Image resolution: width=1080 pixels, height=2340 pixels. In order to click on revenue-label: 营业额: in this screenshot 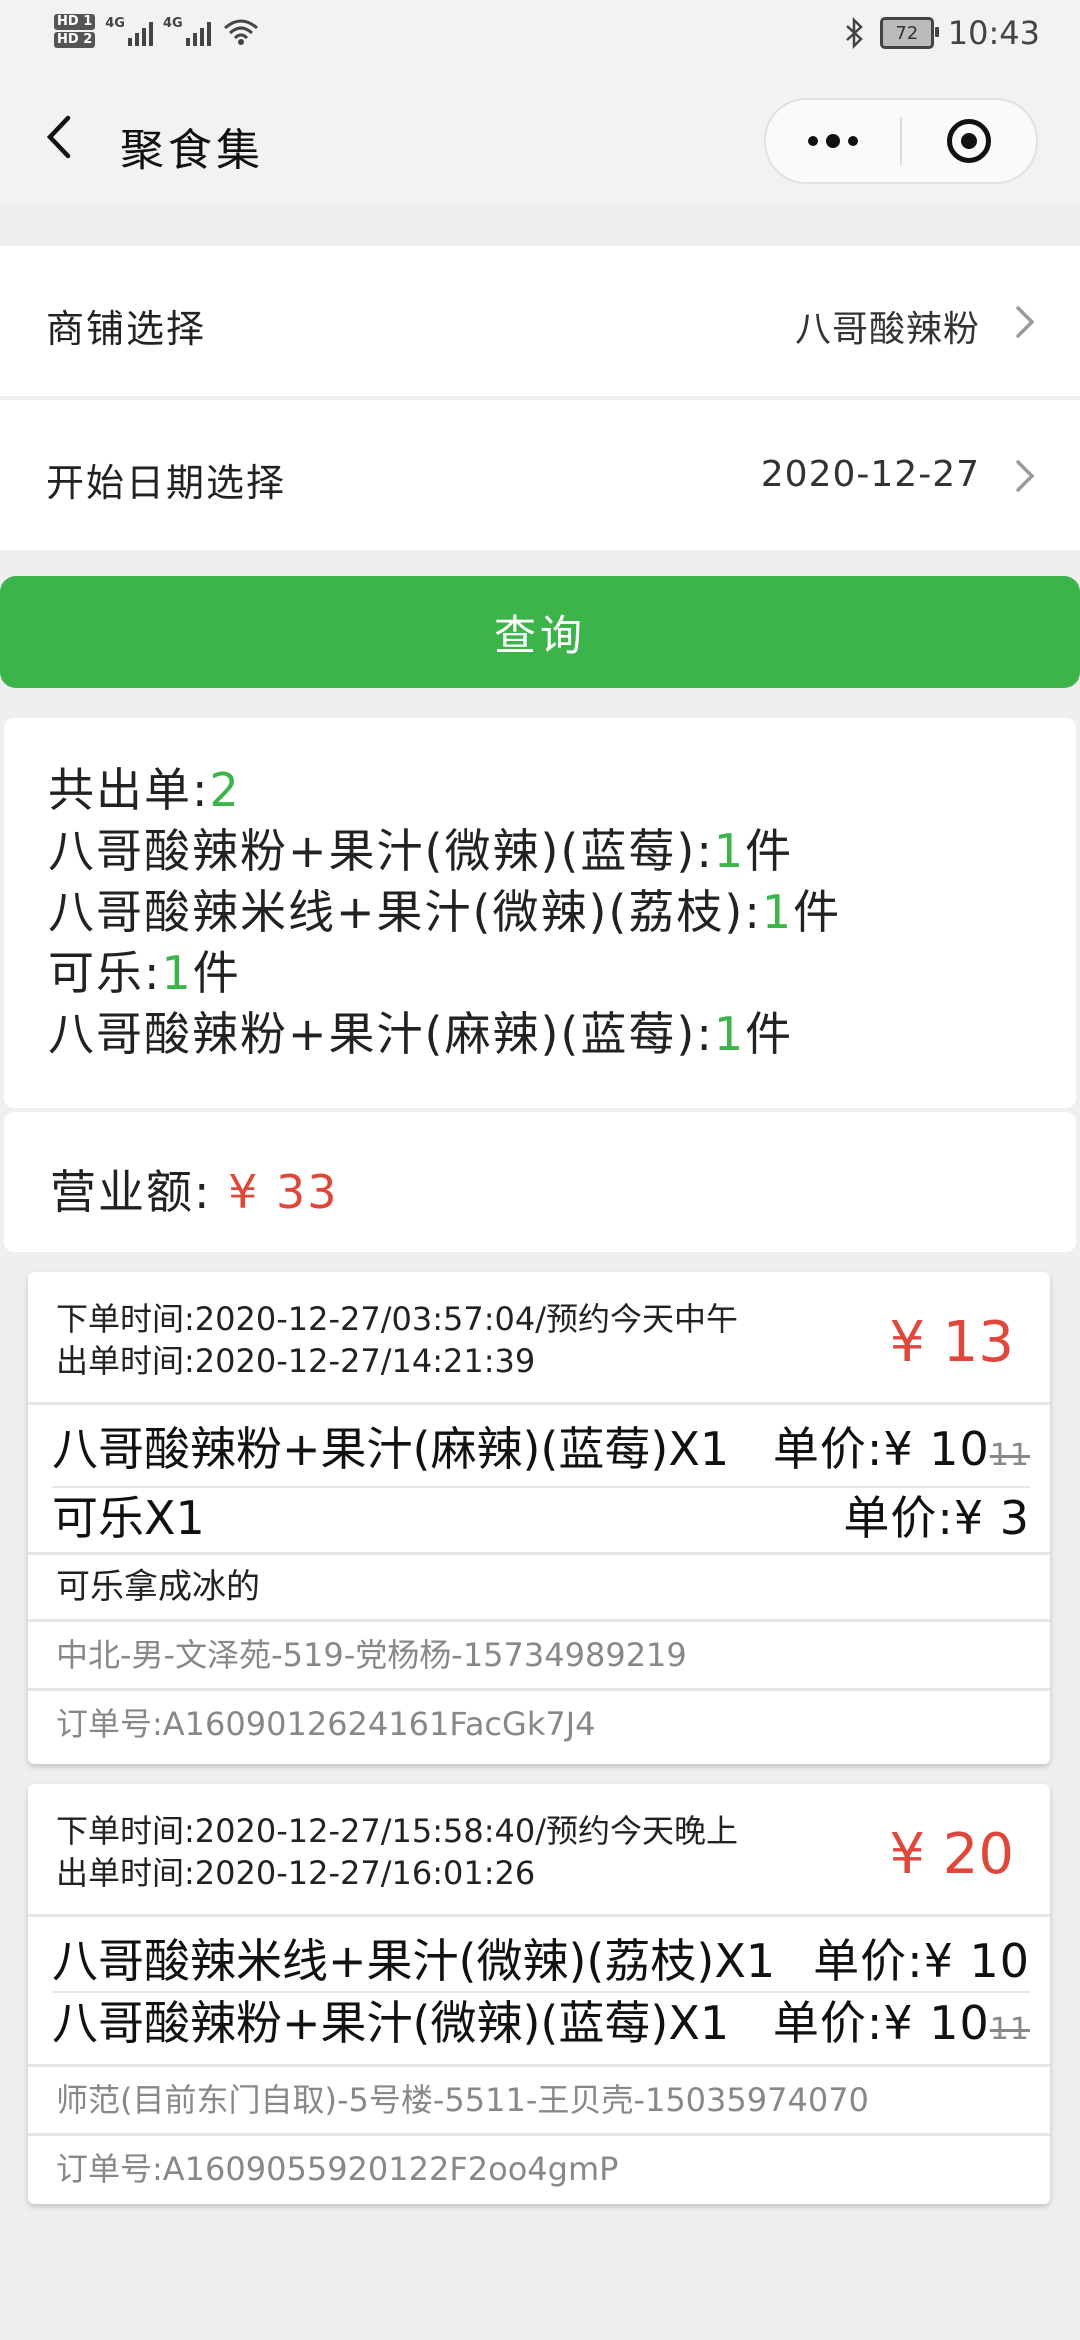, I will do `click(139, 1192)`.